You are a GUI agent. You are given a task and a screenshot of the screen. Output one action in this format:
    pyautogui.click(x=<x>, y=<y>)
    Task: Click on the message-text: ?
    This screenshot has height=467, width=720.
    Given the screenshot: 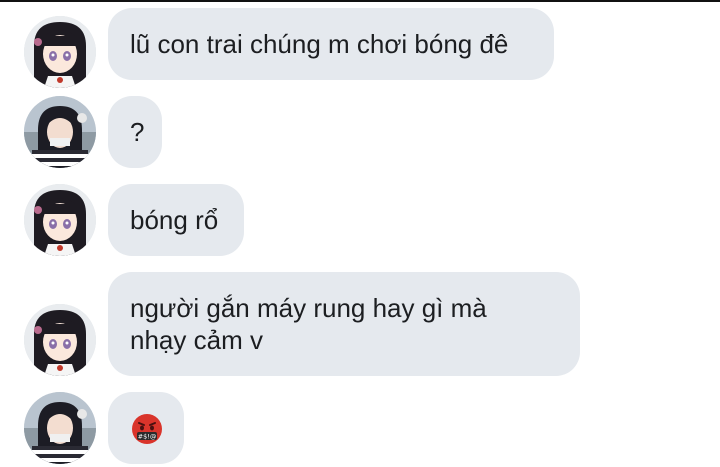 What is the action you would take?
    pyautogui.click(x=137, y=132)
    